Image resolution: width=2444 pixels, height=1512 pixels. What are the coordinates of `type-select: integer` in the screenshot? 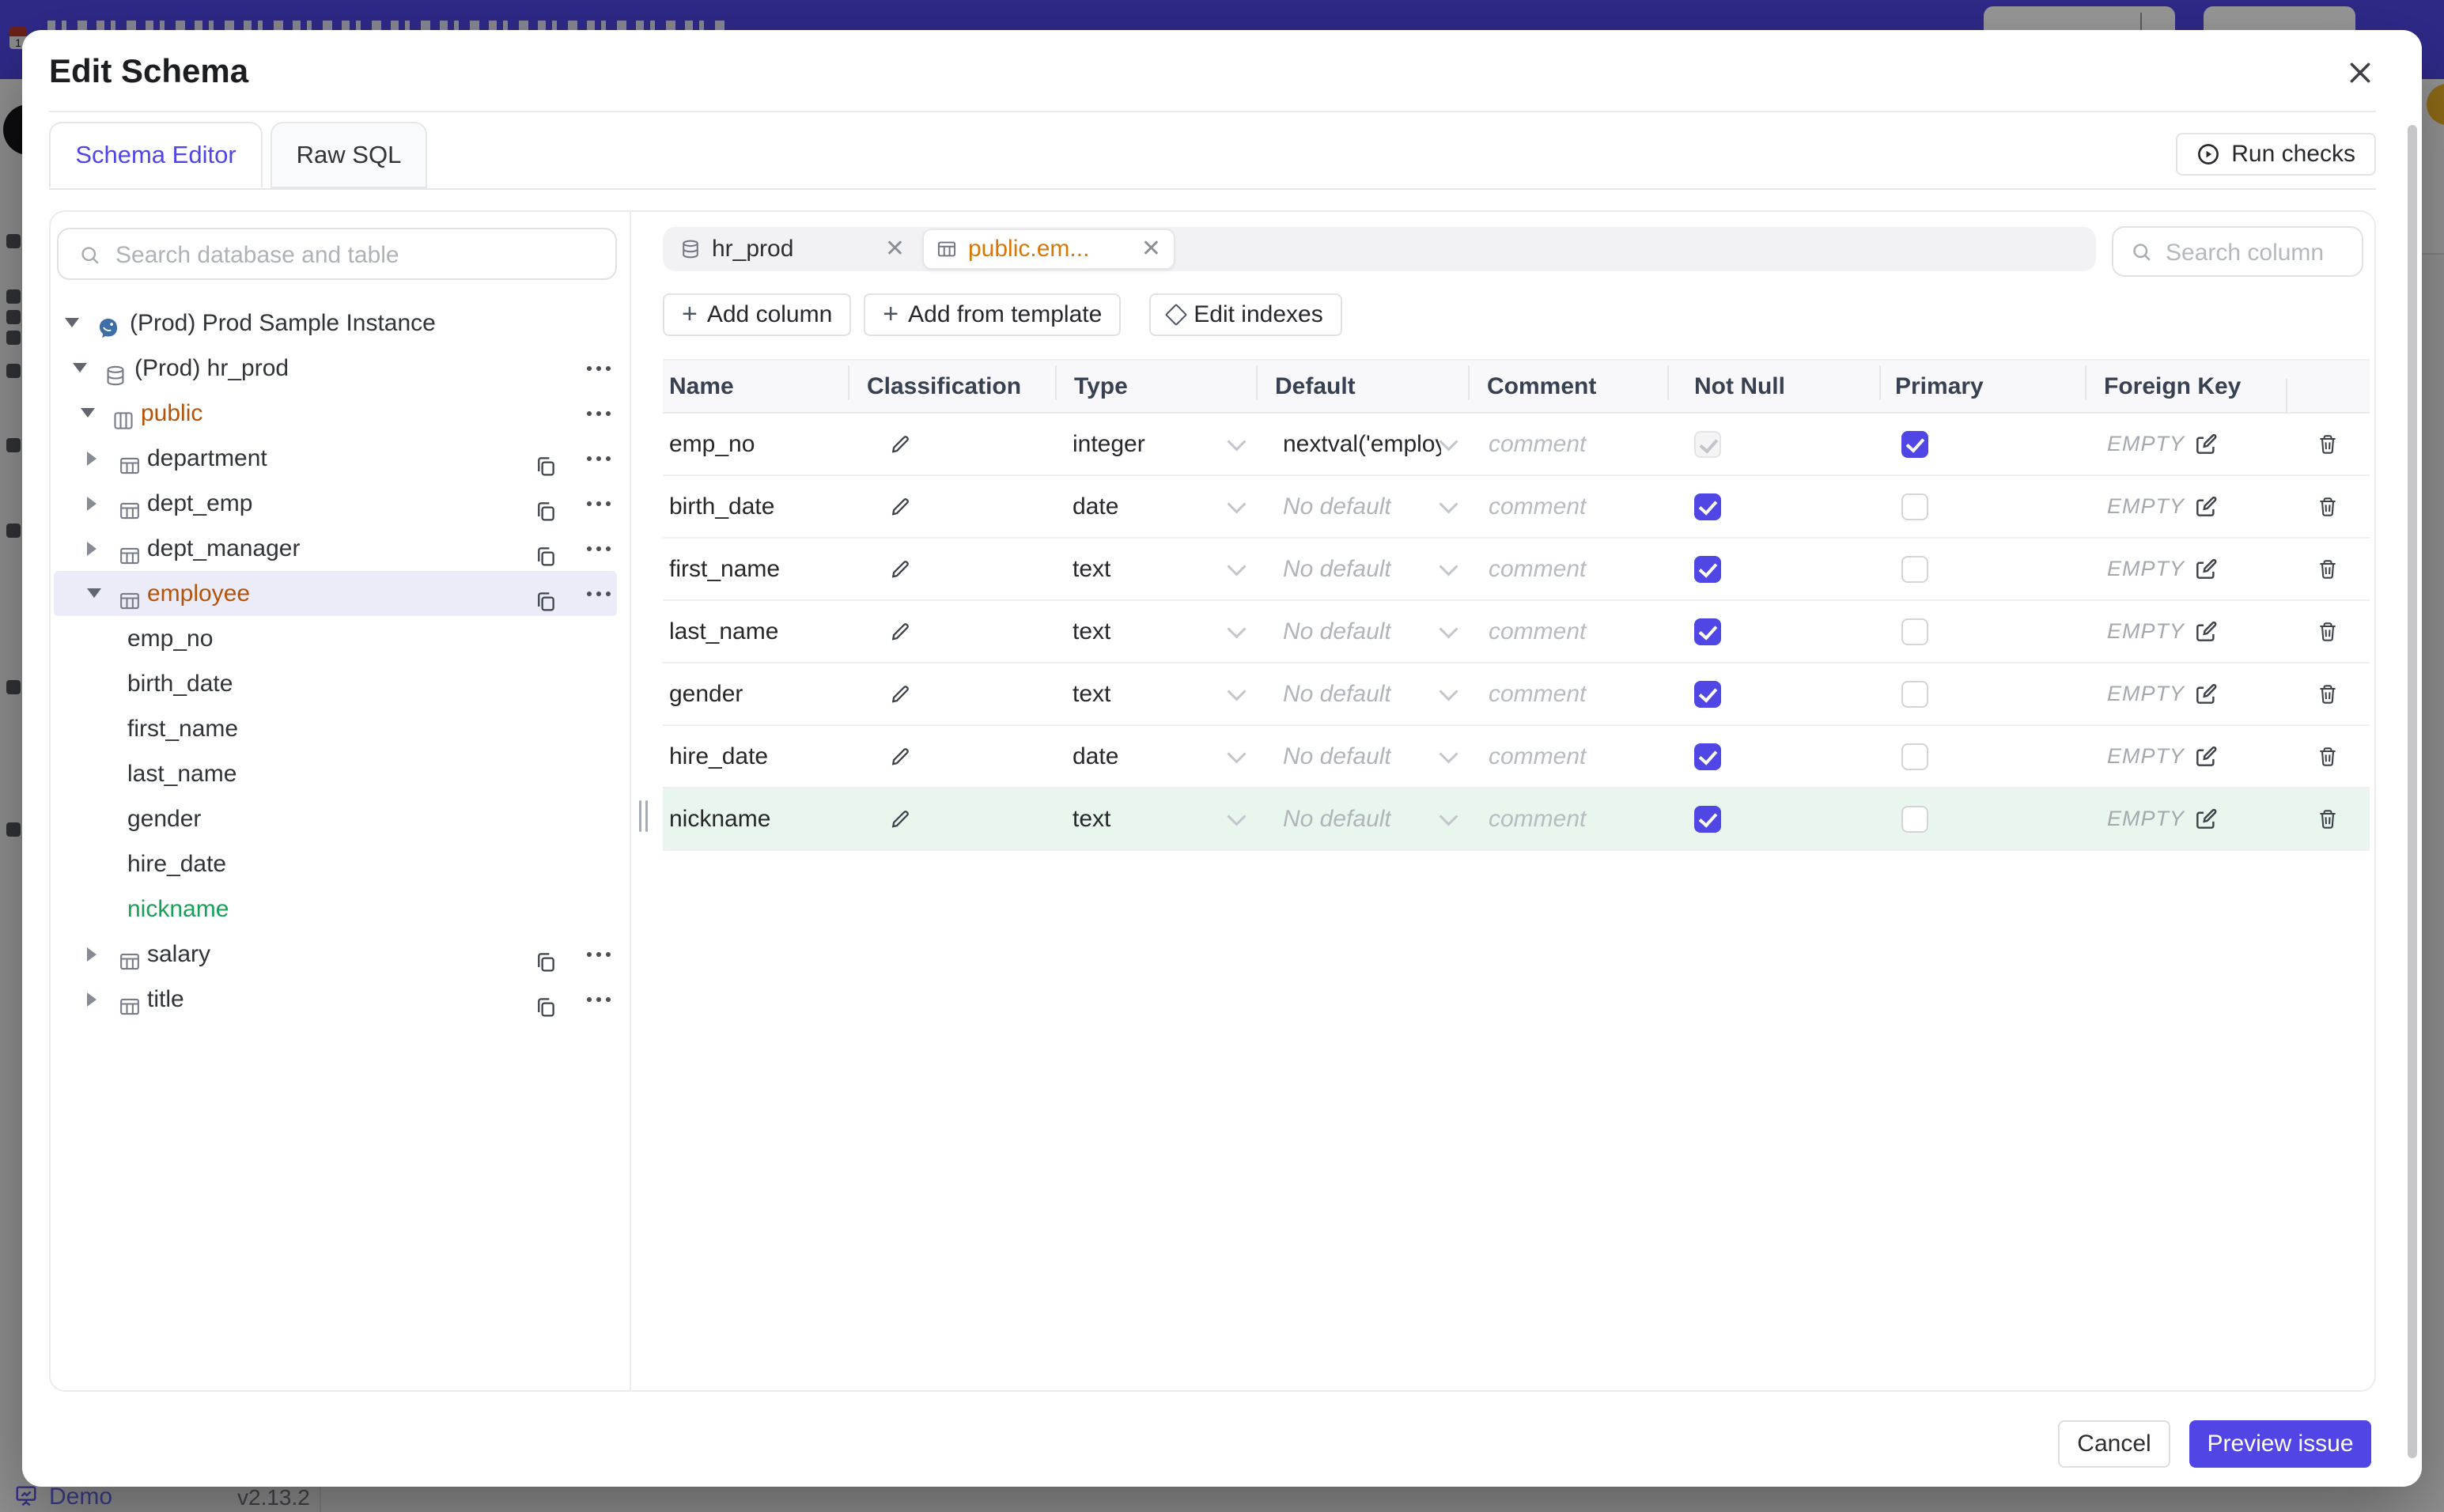 It's located at (1155, 444).